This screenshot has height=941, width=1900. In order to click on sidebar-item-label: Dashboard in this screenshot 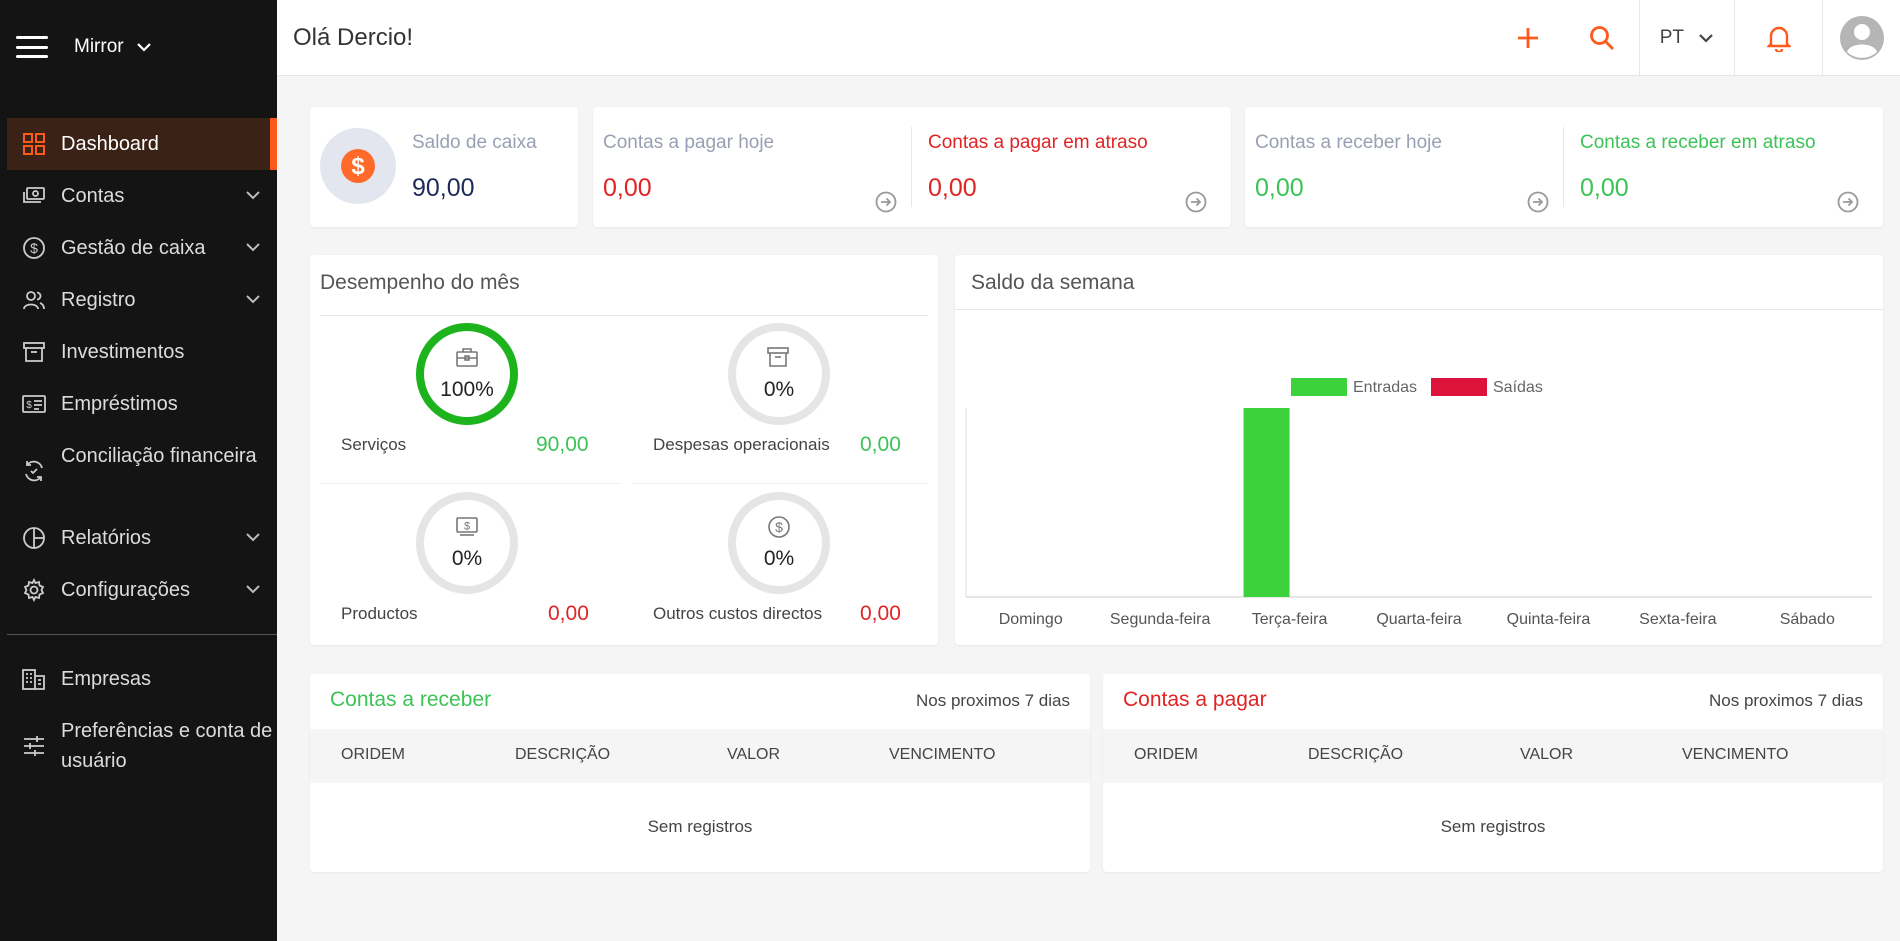, I will do `click(110, 144)`.